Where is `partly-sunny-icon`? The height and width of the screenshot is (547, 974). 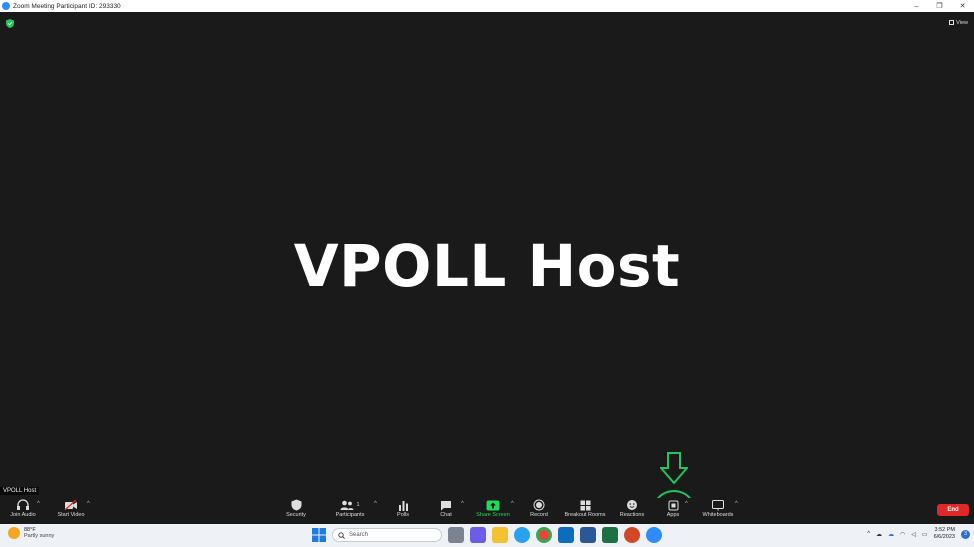 partly-sunny-icon is located at coordinates (14, 533).